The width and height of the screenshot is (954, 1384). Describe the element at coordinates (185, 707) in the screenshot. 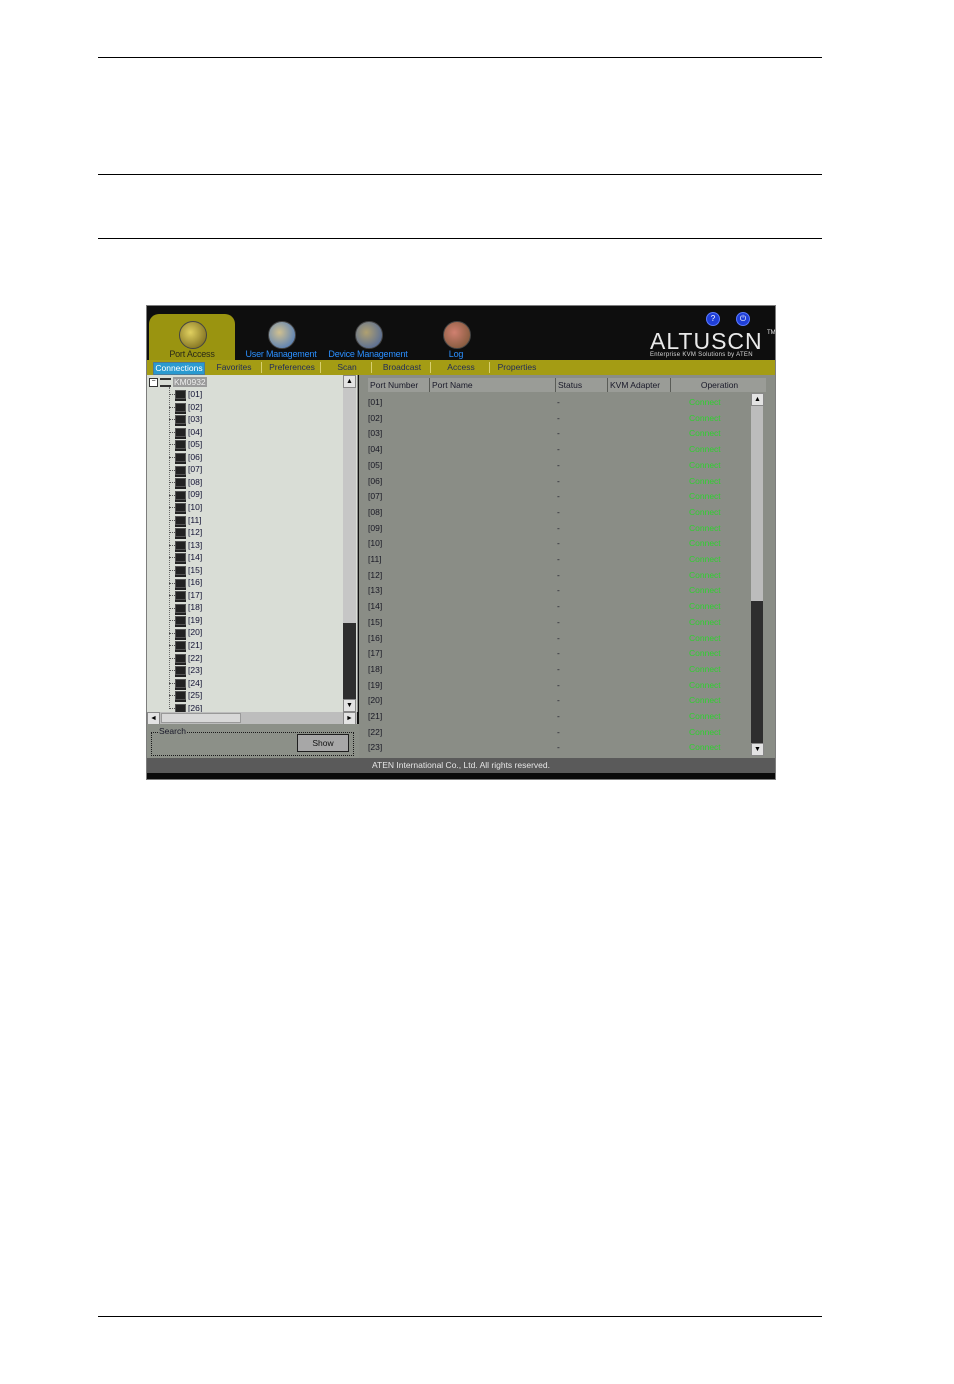

I see `tree-node: [26]` at that location.